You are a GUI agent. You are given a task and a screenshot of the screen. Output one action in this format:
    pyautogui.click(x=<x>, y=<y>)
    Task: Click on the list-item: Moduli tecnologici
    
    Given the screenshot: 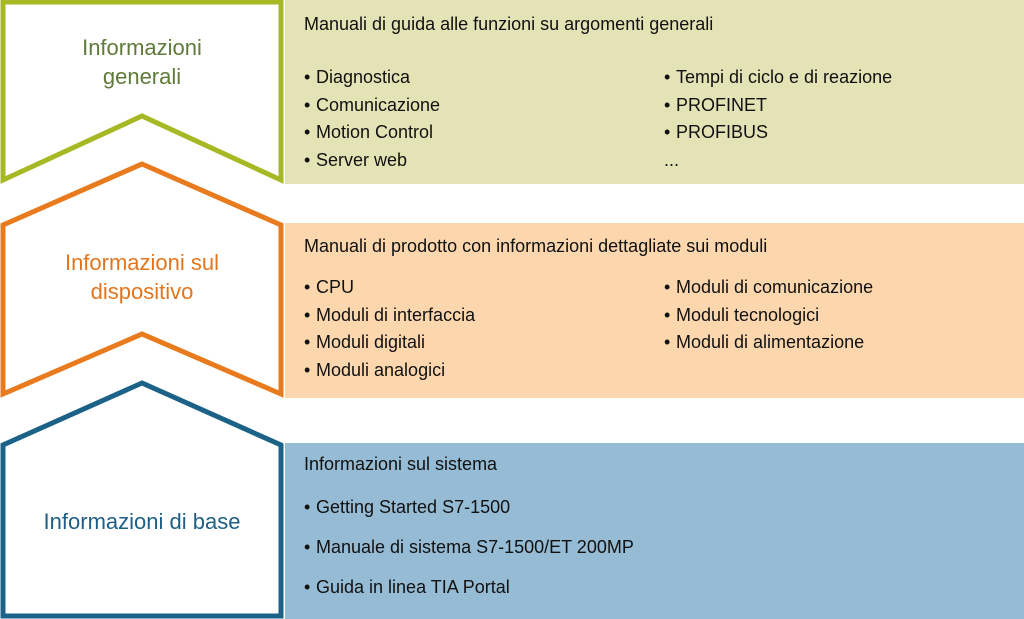 What is the action you would take?
    pyautogui.click(x=768, y=316)
    